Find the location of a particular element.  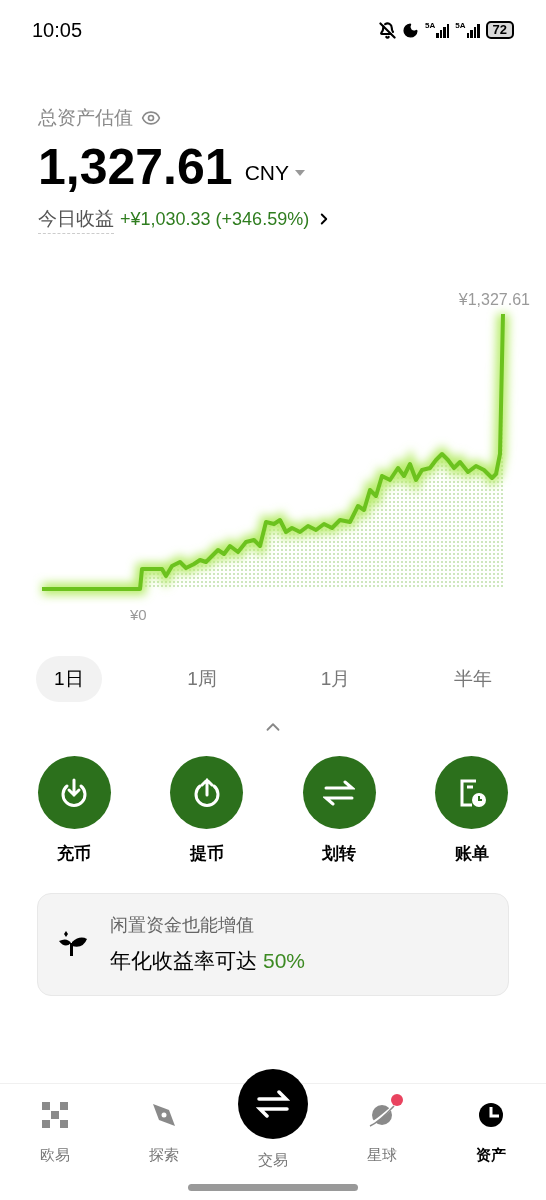

transfer-icon is located at coordinates (339, 792).